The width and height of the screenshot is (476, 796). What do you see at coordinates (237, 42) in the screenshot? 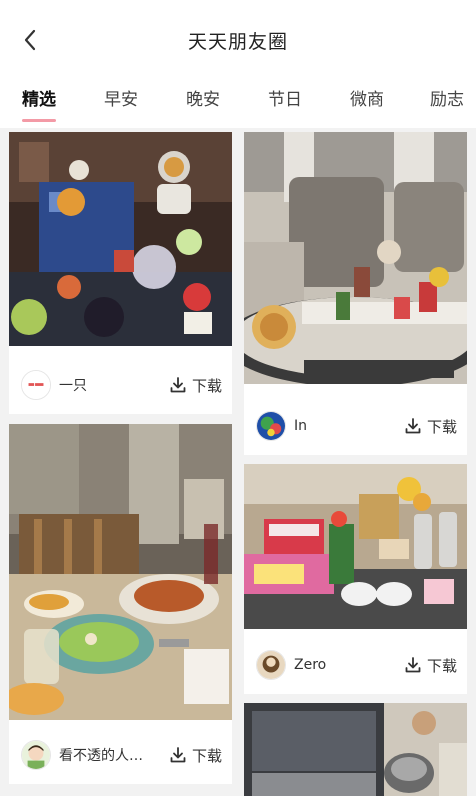
I see `page-title: 天天朋友圈` at bounding box center [237, 42].